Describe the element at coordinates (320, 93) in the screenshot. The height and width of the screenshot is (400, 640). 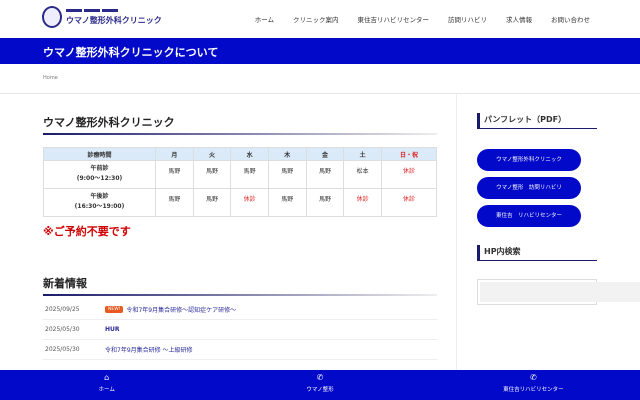
I see `divider` at that location.